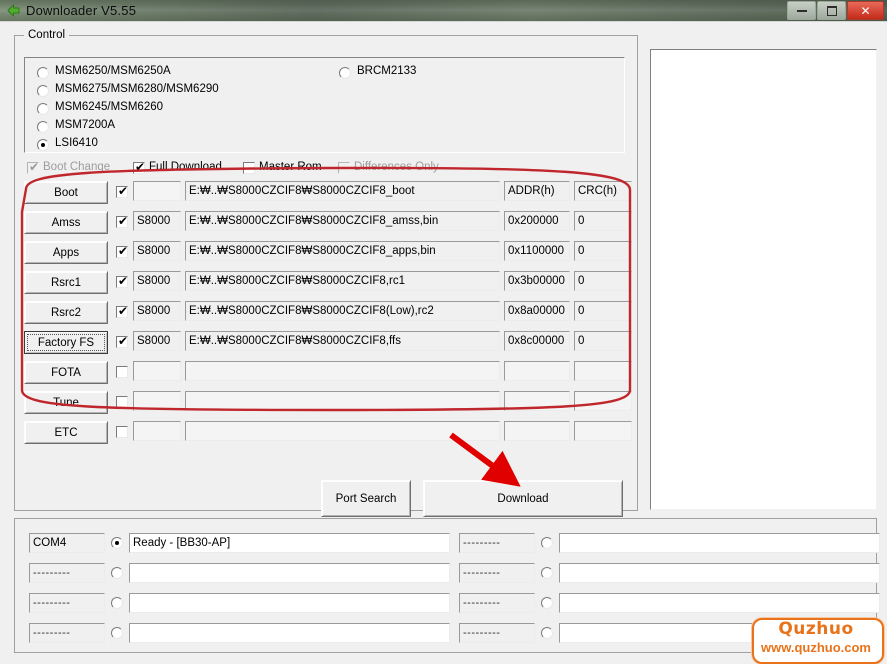  I want to click on file-row-button-tune: Tune, so click(66, 402).